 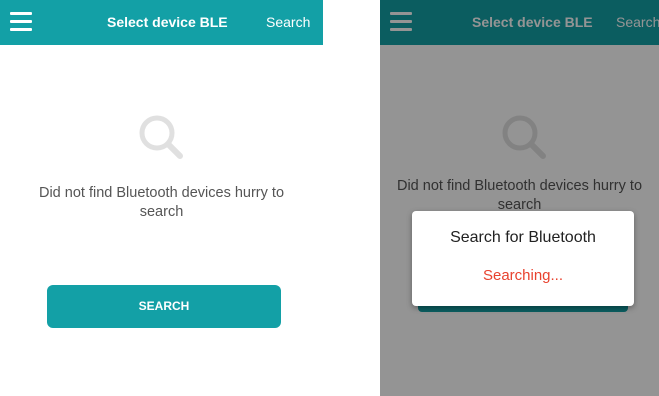 I want to click on search-button: SEARCH, so click(x=164, y=306).